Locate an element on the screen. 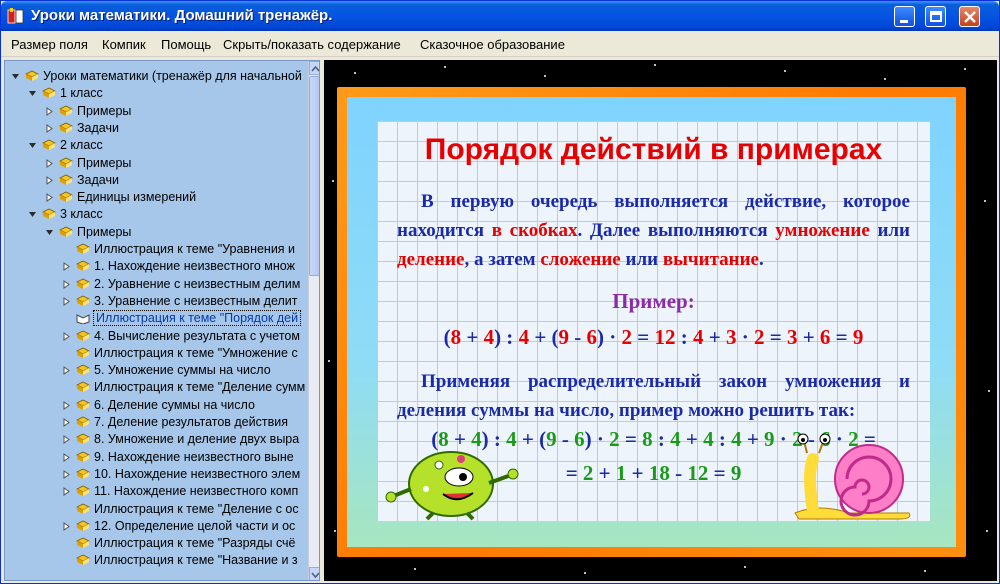 This screenshot has height=584, width=1000. title-bar: Уроки математики. Домашний тренажёр. is located at coordinates (500, 16).